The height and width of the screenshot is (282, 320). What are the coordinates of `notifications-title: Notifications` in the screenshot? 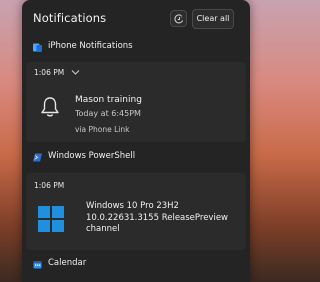 It's located at (70, 18).